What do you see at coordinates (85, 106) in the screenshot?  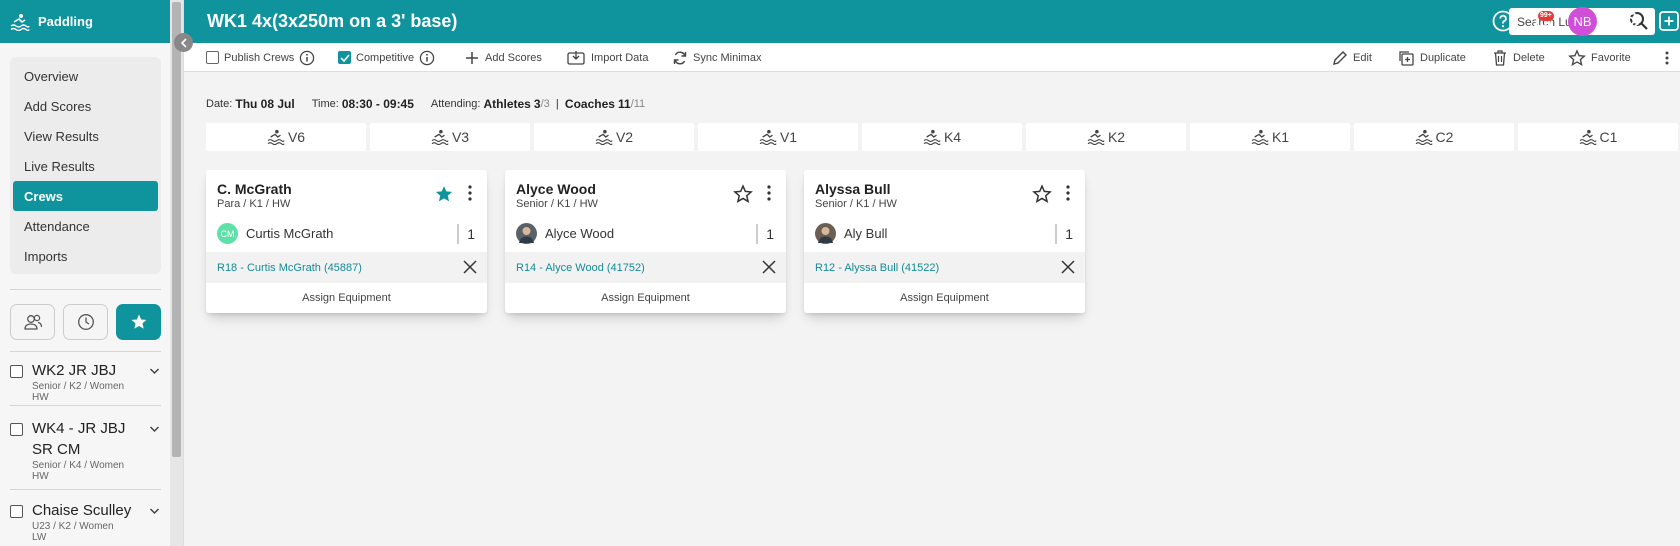 I see `sidebar-item-add-scores: Add Scores` at bounding box center [85, 106].